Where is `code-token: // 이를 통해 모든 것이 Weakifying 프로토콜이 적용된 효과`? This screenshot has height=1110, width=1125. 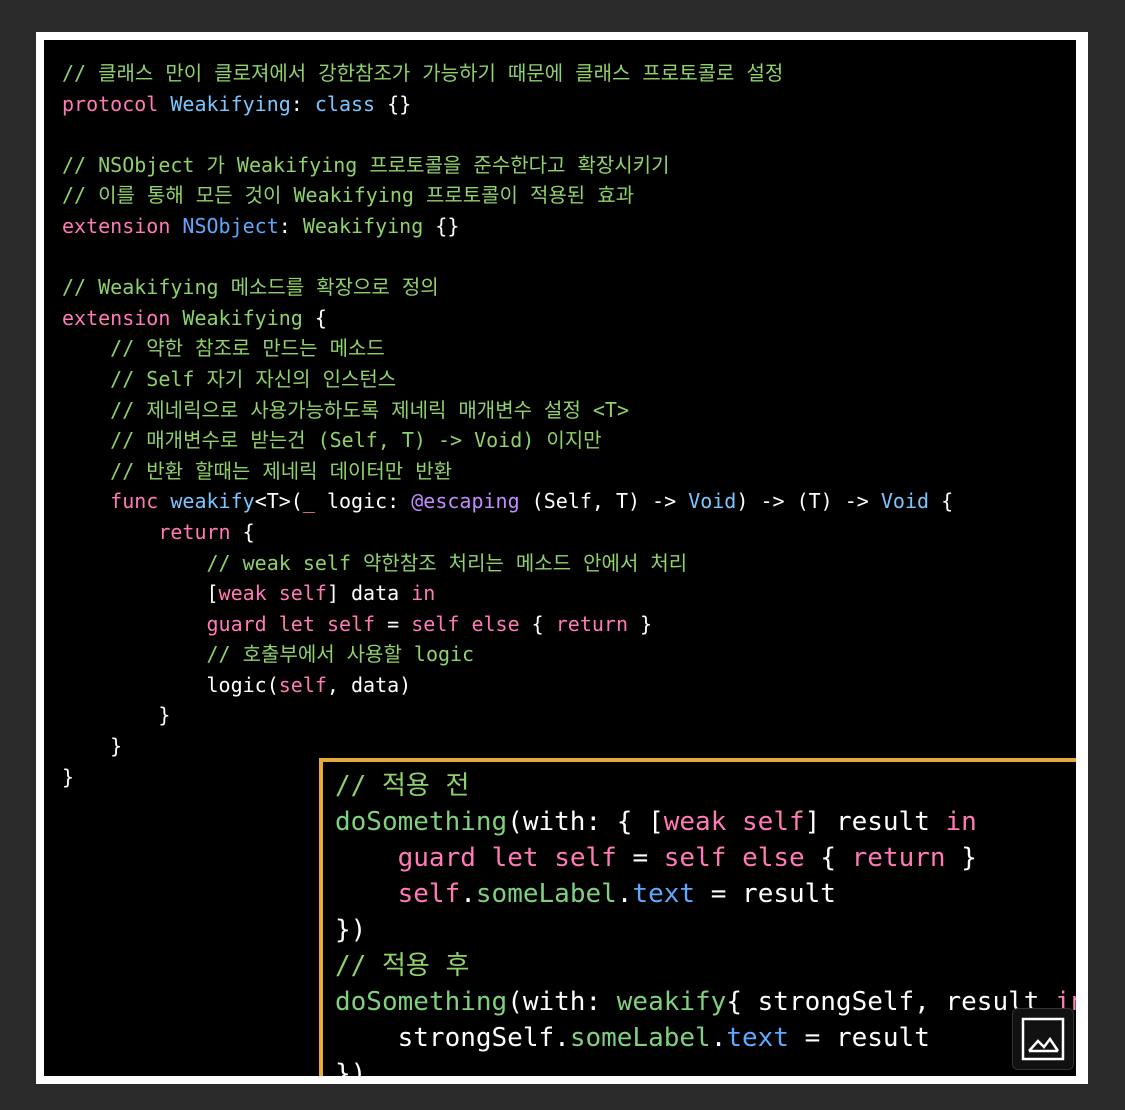 code-token: // 이를 통해 모든 것이 Weakifying 프로토콜이 적용된 효과 is located at coordinates (348, 195).